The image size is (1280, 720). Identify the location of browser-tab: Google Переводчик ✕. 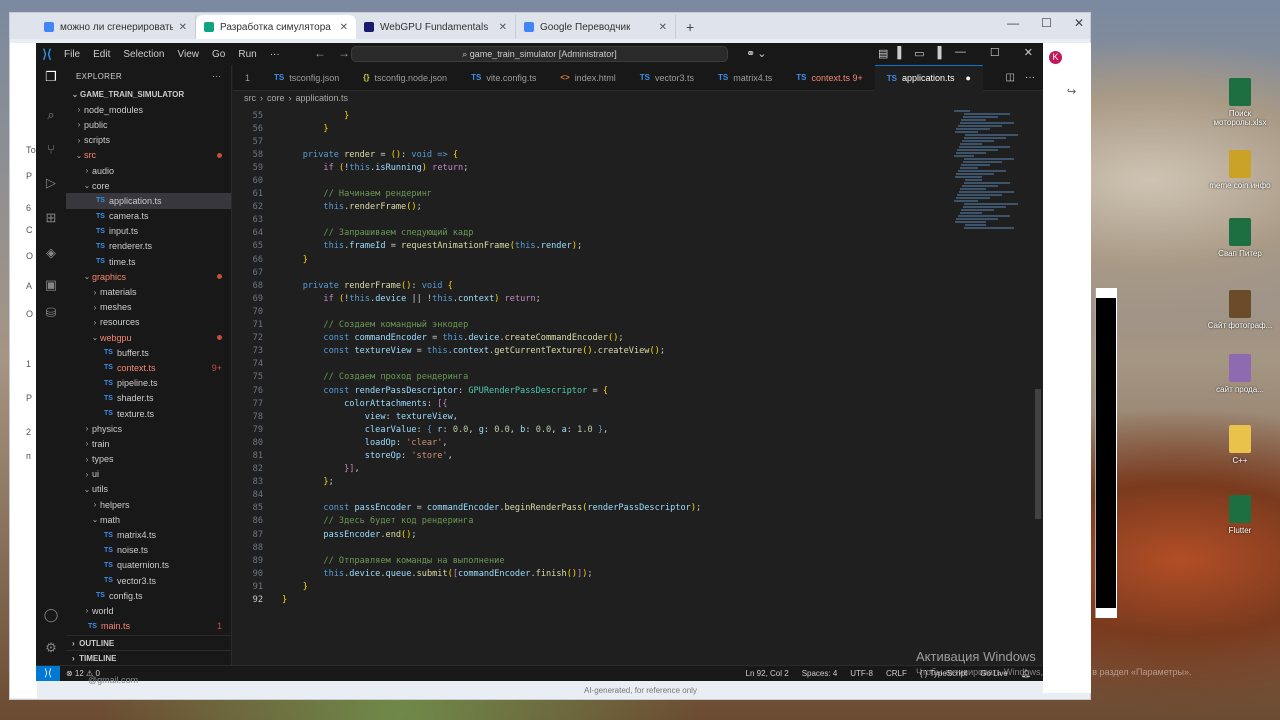
(596, 27).